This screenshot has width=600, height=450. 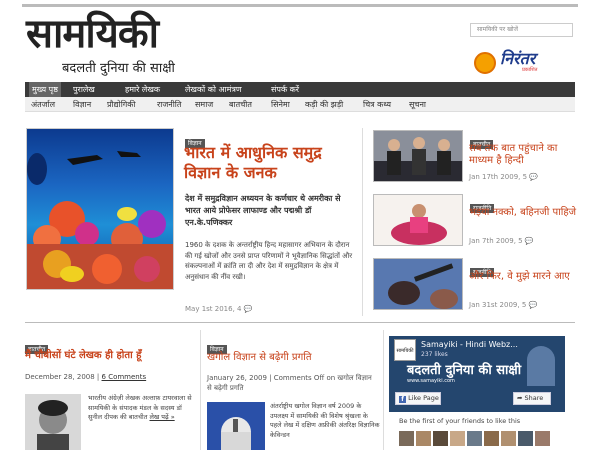 What do you see at coordinates (210, 309) in the screenshot?
I see `featured-date: May 1st 2016,` at bounding box center [210, 309].